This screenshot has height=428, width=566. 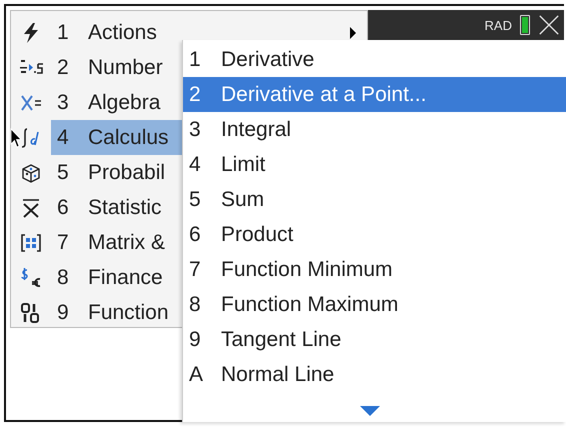 What do you see at coordinates (374, 129) in the screenshot?
I see `submenu-item: 3 Integral` at bounding box center [374, 129].